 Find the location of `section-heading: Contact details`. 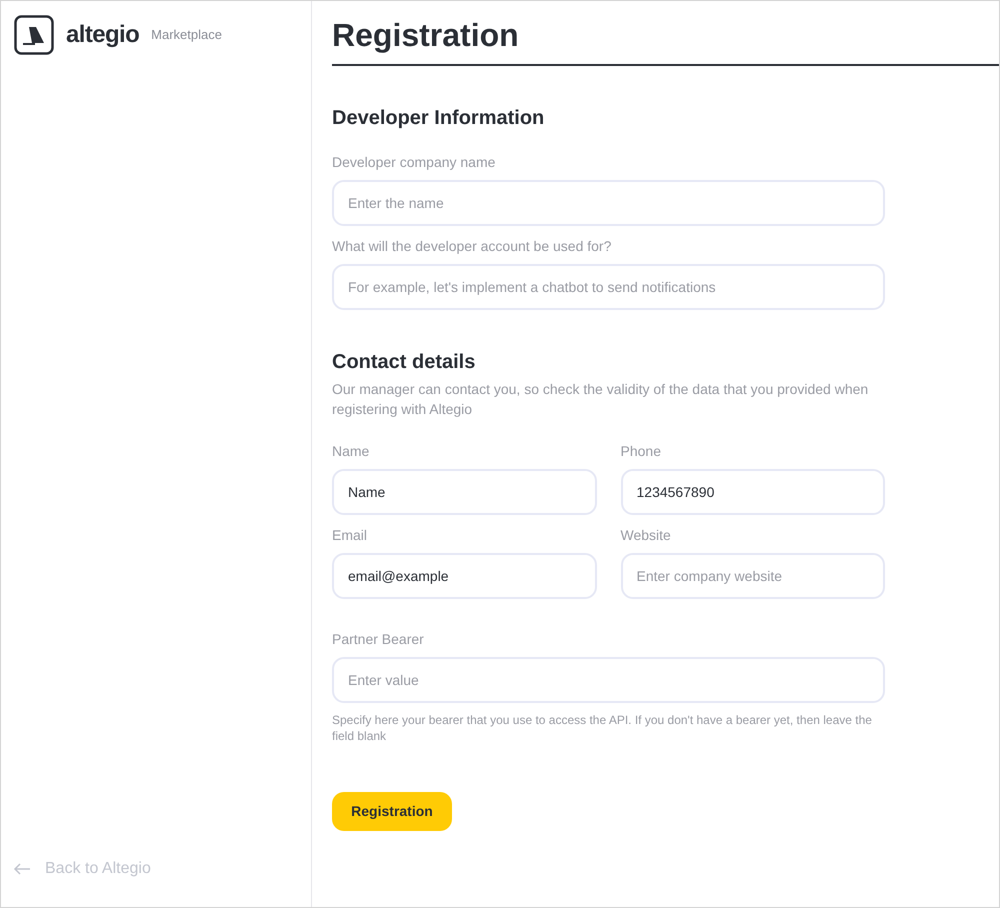

section-heading: Contact details is located at coordinates (404, 362).